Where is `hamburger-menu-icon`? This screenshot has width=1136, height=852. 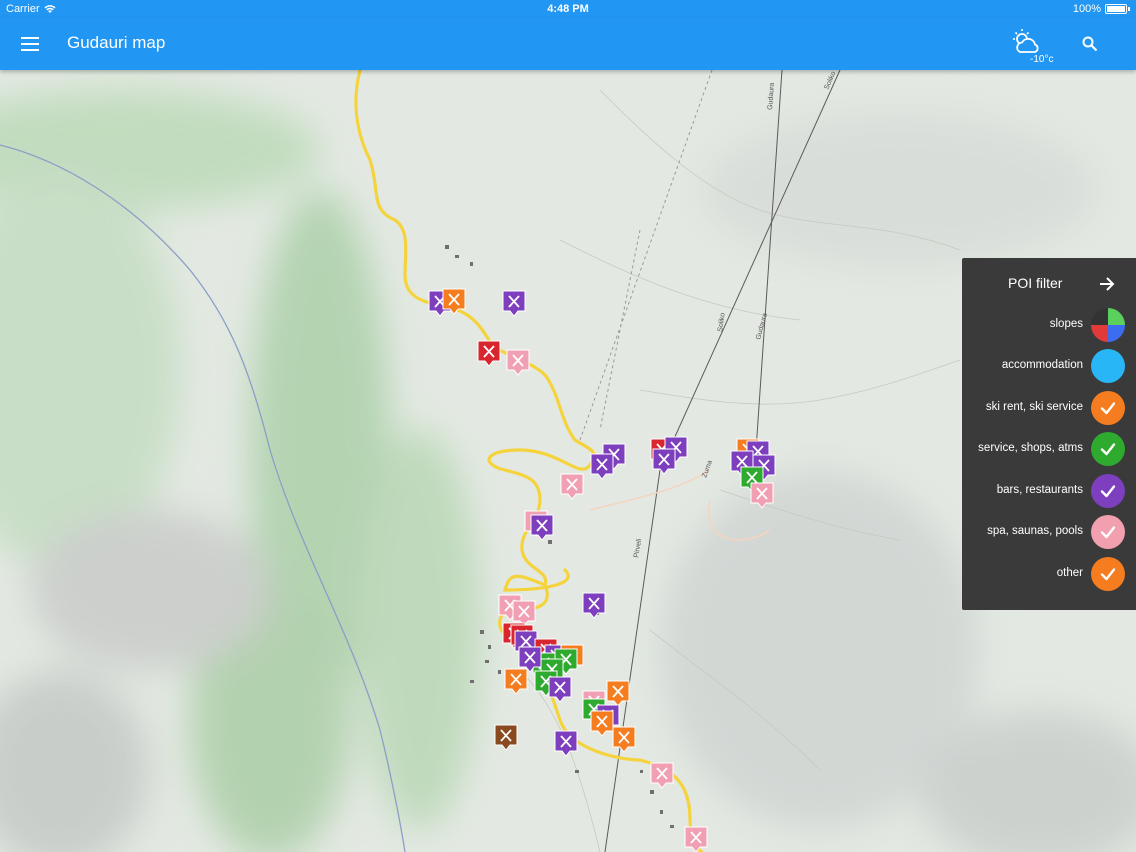 hamburger-menu-icon is located at coordinates (30, 44).